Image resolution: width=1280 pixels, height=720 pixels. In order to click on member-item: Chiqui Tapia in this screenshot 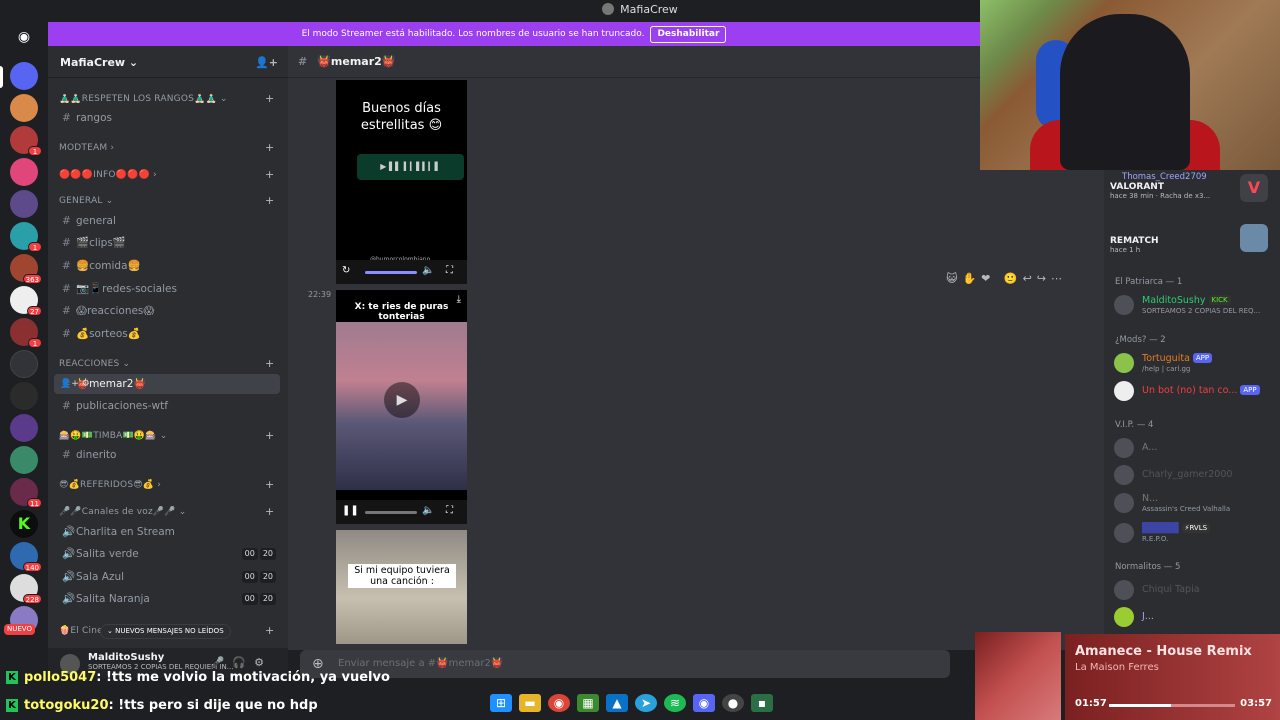, I will do `click(1195, 590)`.